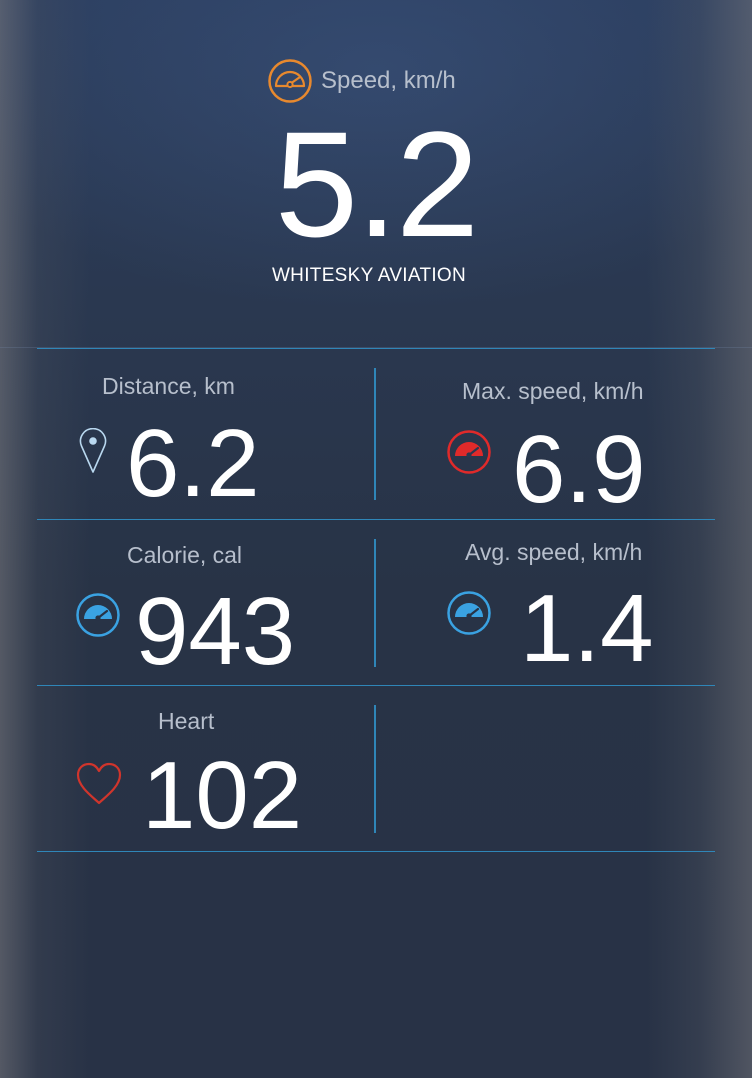 The image size is (752, 1078). Describe the element at coordinates (553, 391) in the screenshot. I see `max-speed-label: Max. speed, km/h` at that location.